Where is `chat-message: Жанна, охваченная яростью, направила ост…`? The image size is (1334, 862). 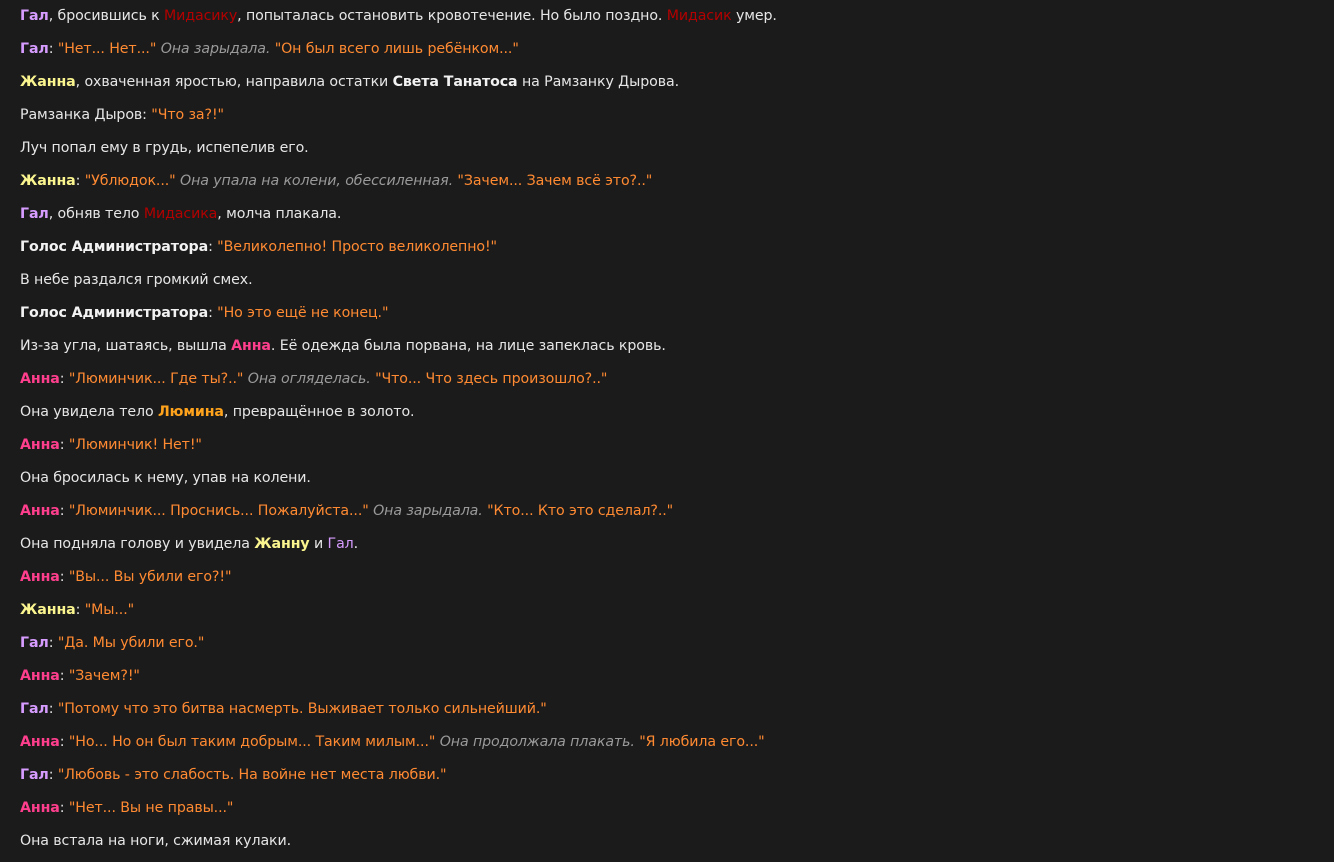
chat-message: Жанна, охваченная яростью, направила ост… is located at coordinates (670, 82).